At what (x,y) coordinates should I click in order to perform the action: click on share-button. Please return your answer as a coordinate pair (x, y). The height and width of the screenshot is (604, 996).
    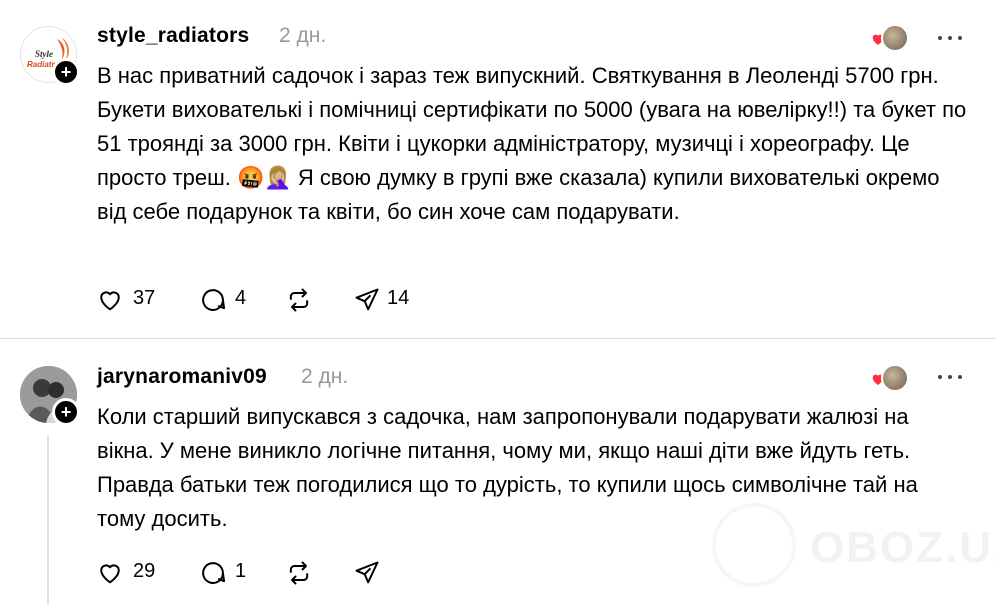
    Looking at the image, I should click on (368, 572).